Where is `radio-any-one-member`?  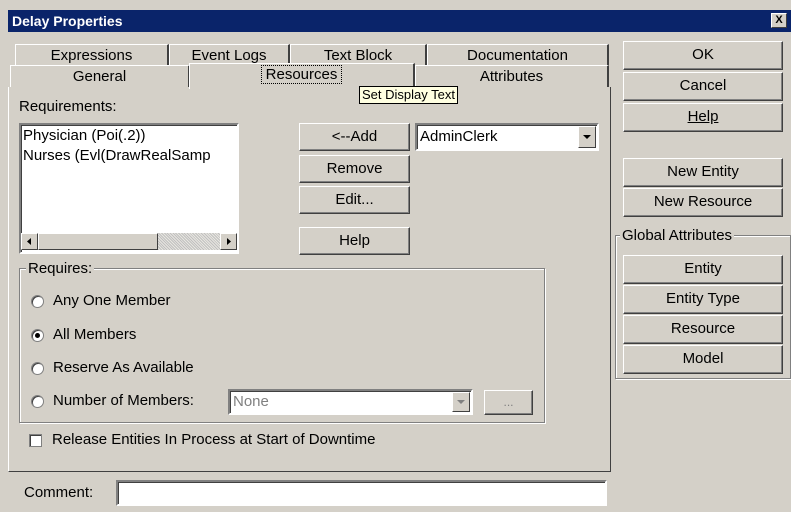 radio-any-one-member is located at coordinates (37, 301).